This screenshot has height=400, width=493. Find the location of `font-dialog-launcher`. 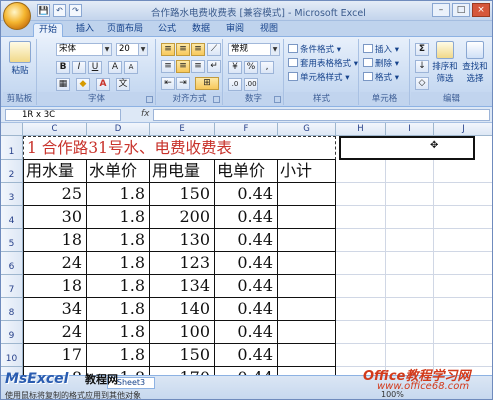

font-dialog-launcher is located at coordinates (149, 99).